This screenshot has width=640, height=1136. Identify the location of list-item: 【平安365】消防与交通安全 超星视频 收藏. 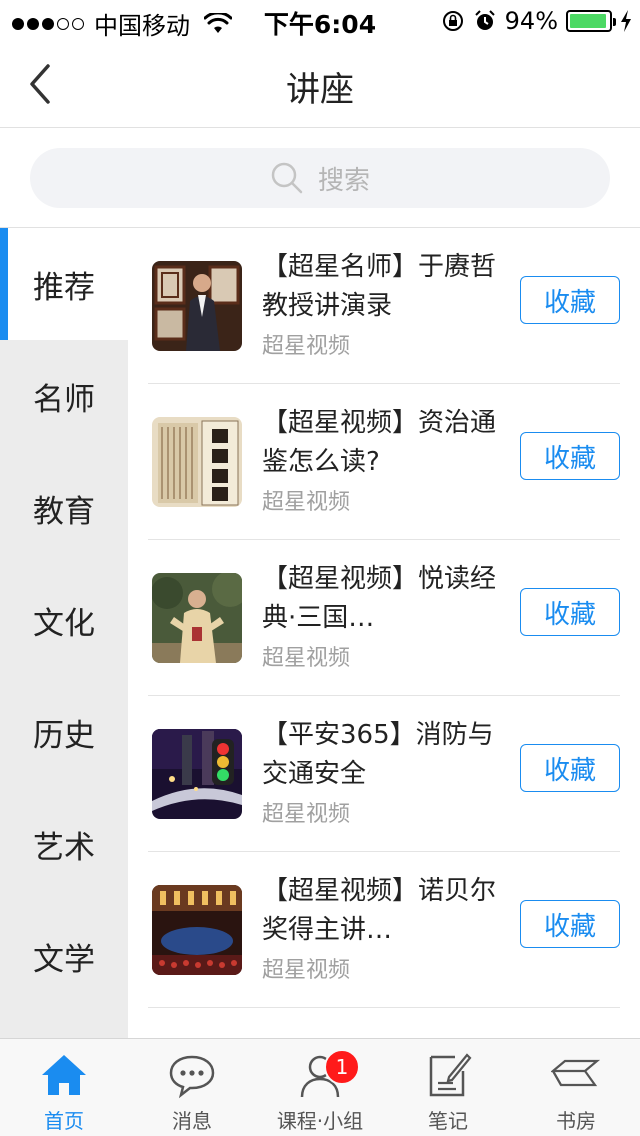
(384, 774).